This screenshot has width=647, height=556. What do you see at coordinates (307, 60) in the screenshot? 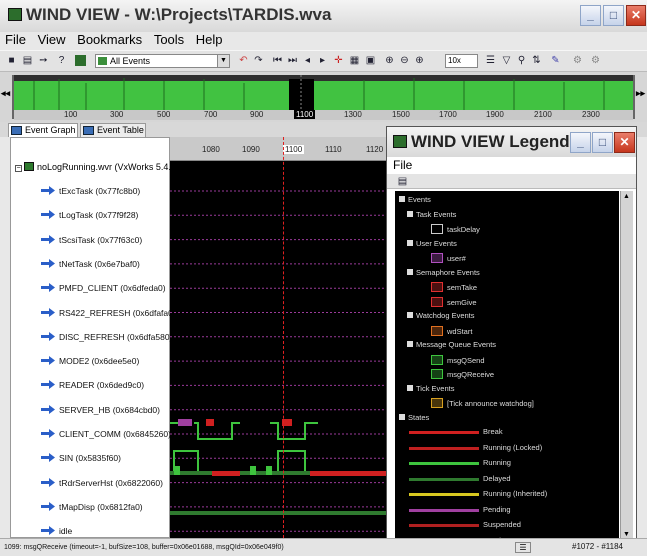
I see `prev-icon: ◂` at bounding box center [307, 60].